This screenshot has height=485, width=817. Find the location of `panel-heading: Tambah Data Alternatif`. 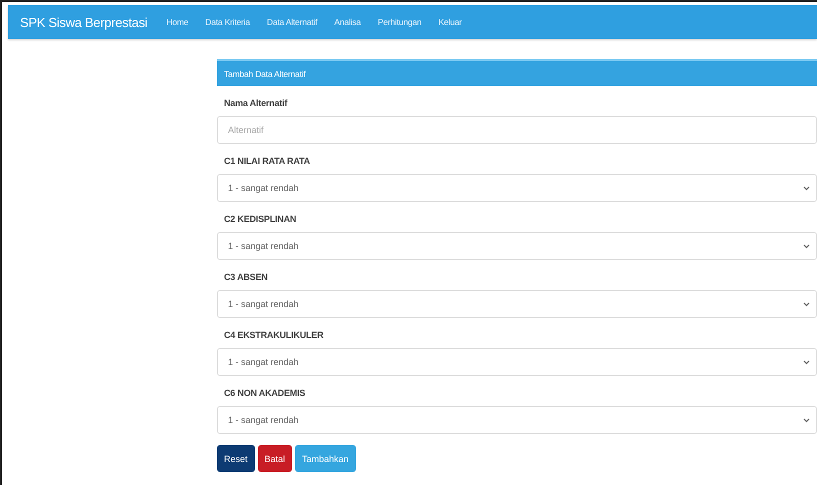

panel-heading: Tambah Data Alternatif is located at coordinates (517, 72).